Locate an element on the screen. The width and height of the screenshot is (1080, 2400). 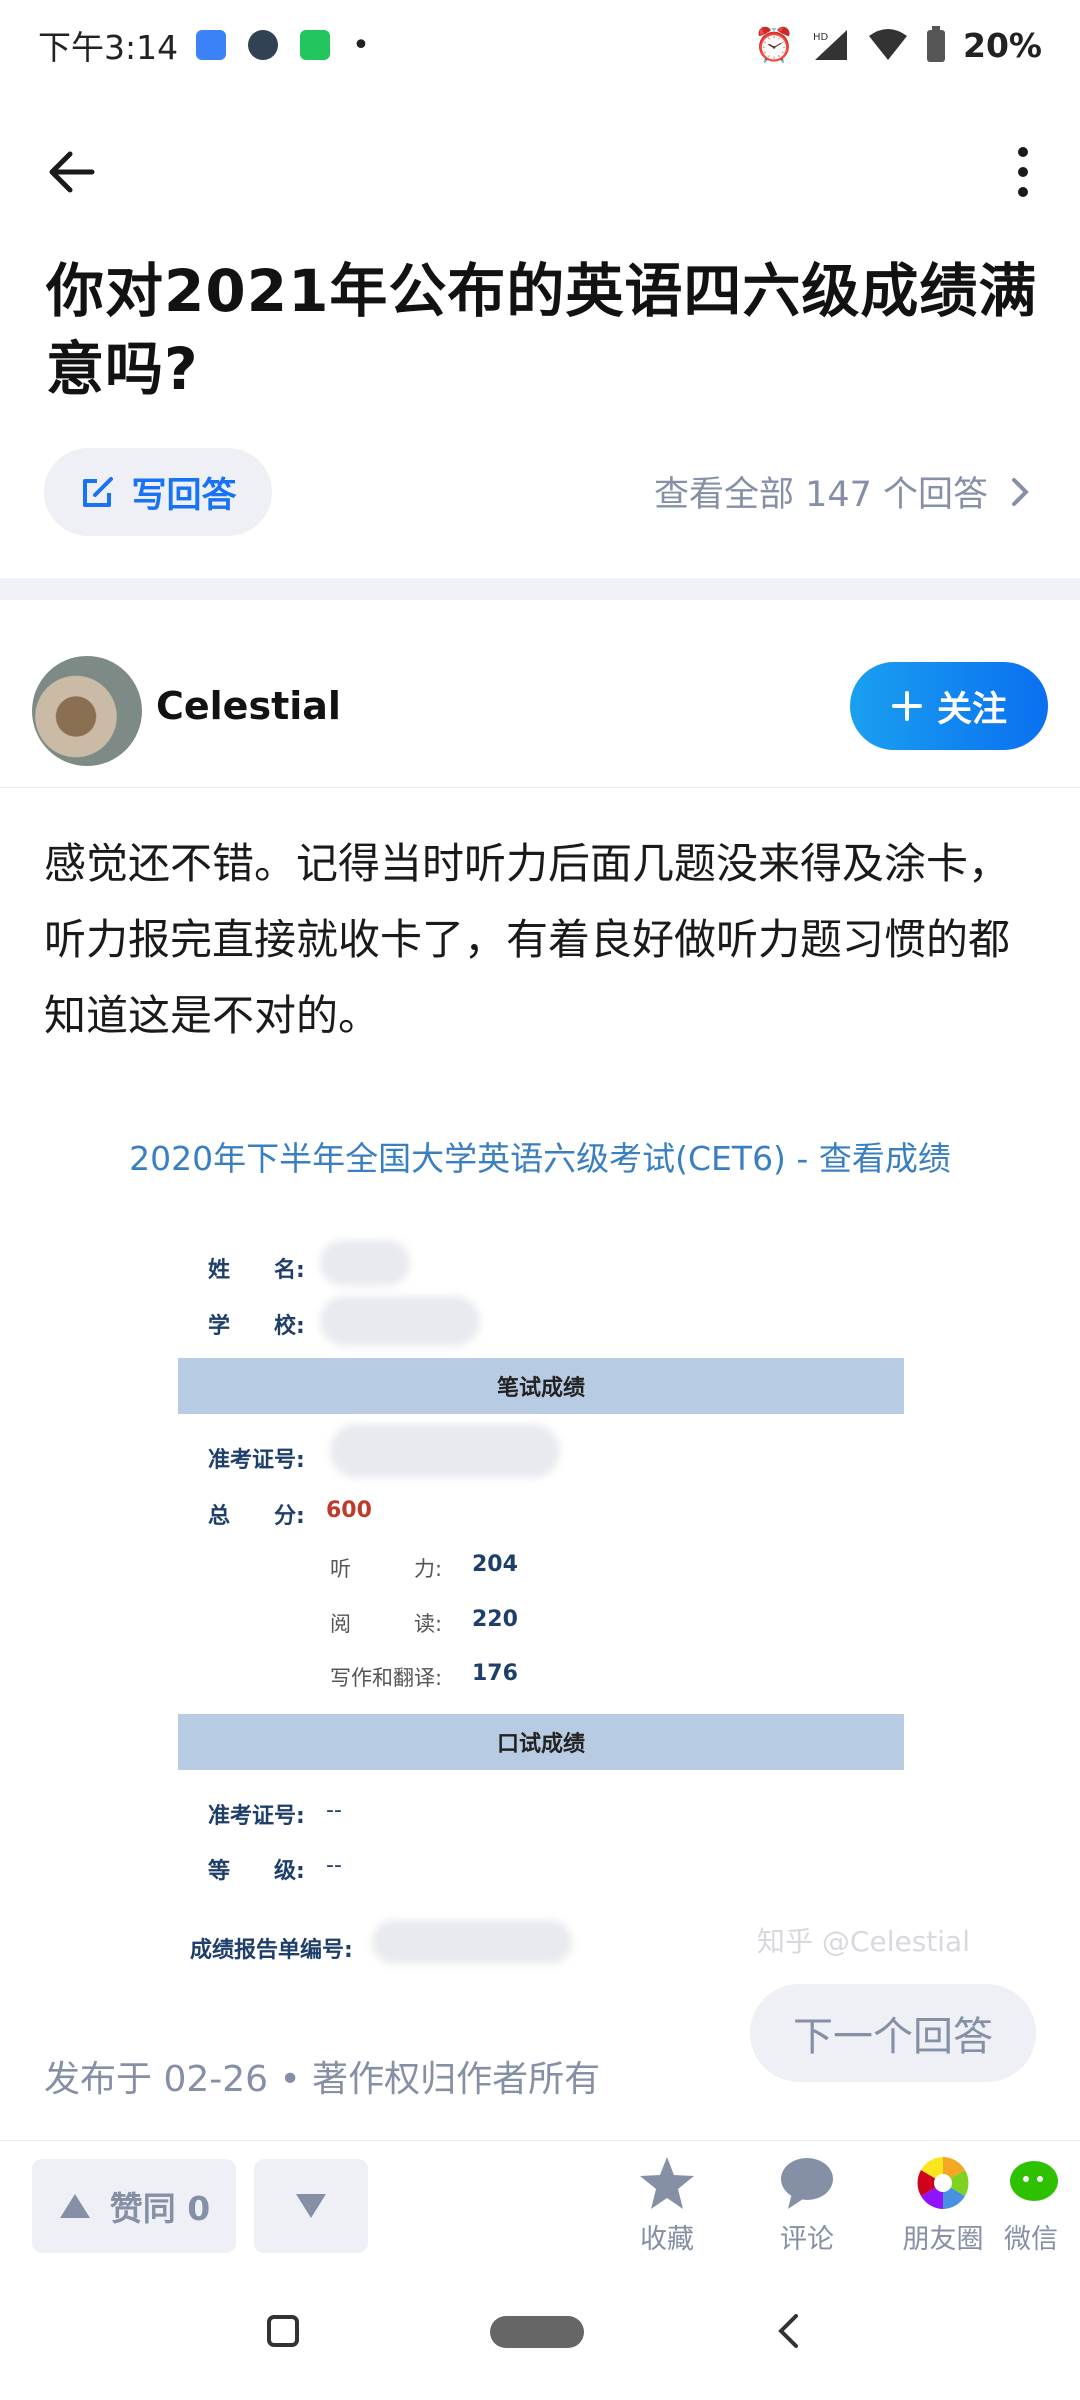
comment-bubble-icon is located at coordinates (807, 2183).